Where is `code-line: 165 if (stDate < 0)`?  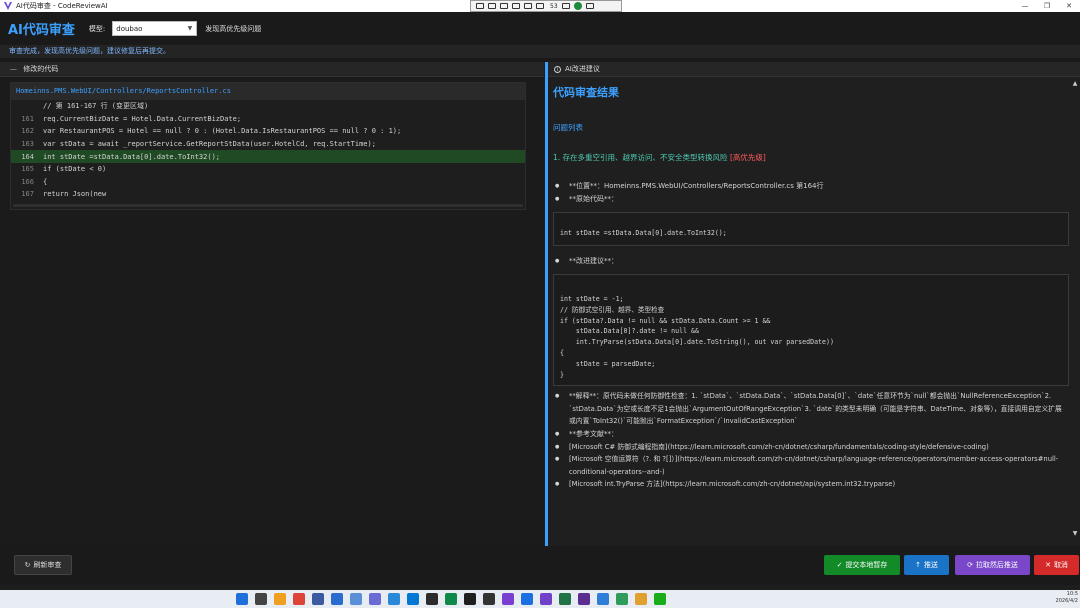
code-line: 165 if (stDate < 0) is located at coordinates (268, 169).